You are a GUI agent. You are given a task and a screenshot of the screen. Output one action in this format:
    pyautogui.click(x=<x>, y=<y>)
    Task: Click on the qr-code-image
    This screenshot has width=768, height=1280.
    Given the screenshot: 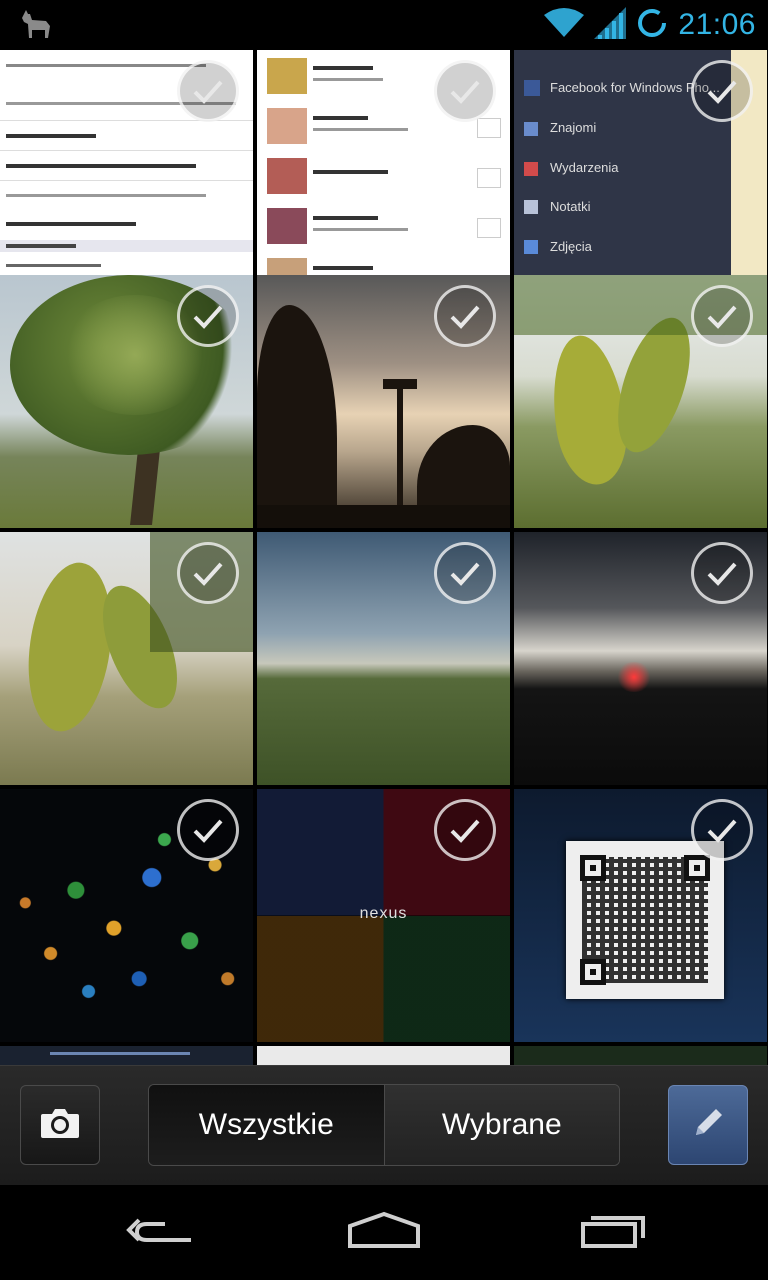 What is the action you would take?
    pyautogui.click(x=645, y=920)
    